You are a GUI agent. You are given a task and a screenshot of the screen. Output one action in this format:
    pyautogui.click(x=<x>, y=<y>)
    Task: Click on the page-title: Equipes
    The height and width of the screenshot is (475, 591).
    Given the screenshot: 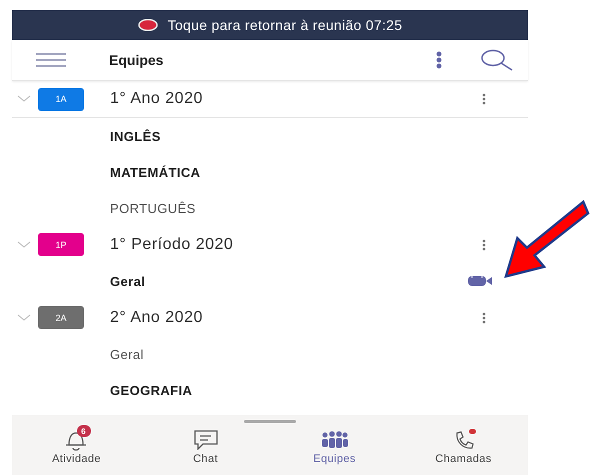 What is the action you would take?
    pyautogui.click(x=136, y=60)
    